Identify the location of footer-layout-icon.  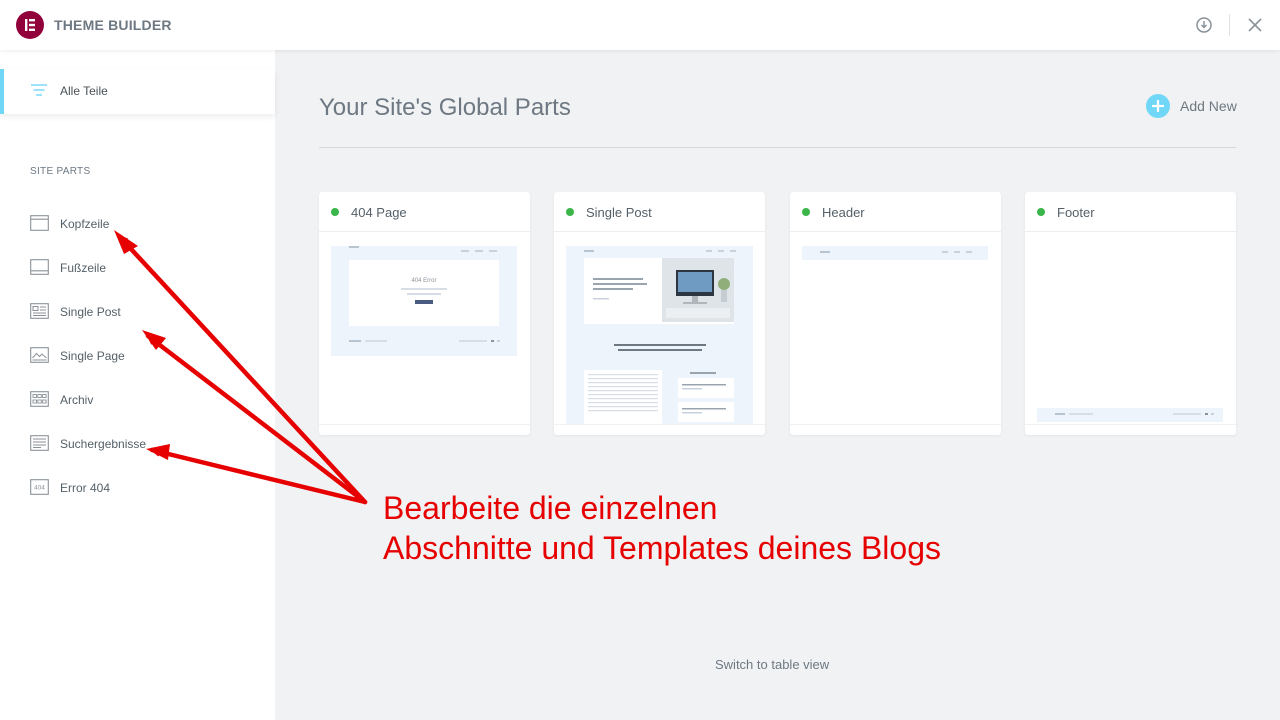
(39, 269).